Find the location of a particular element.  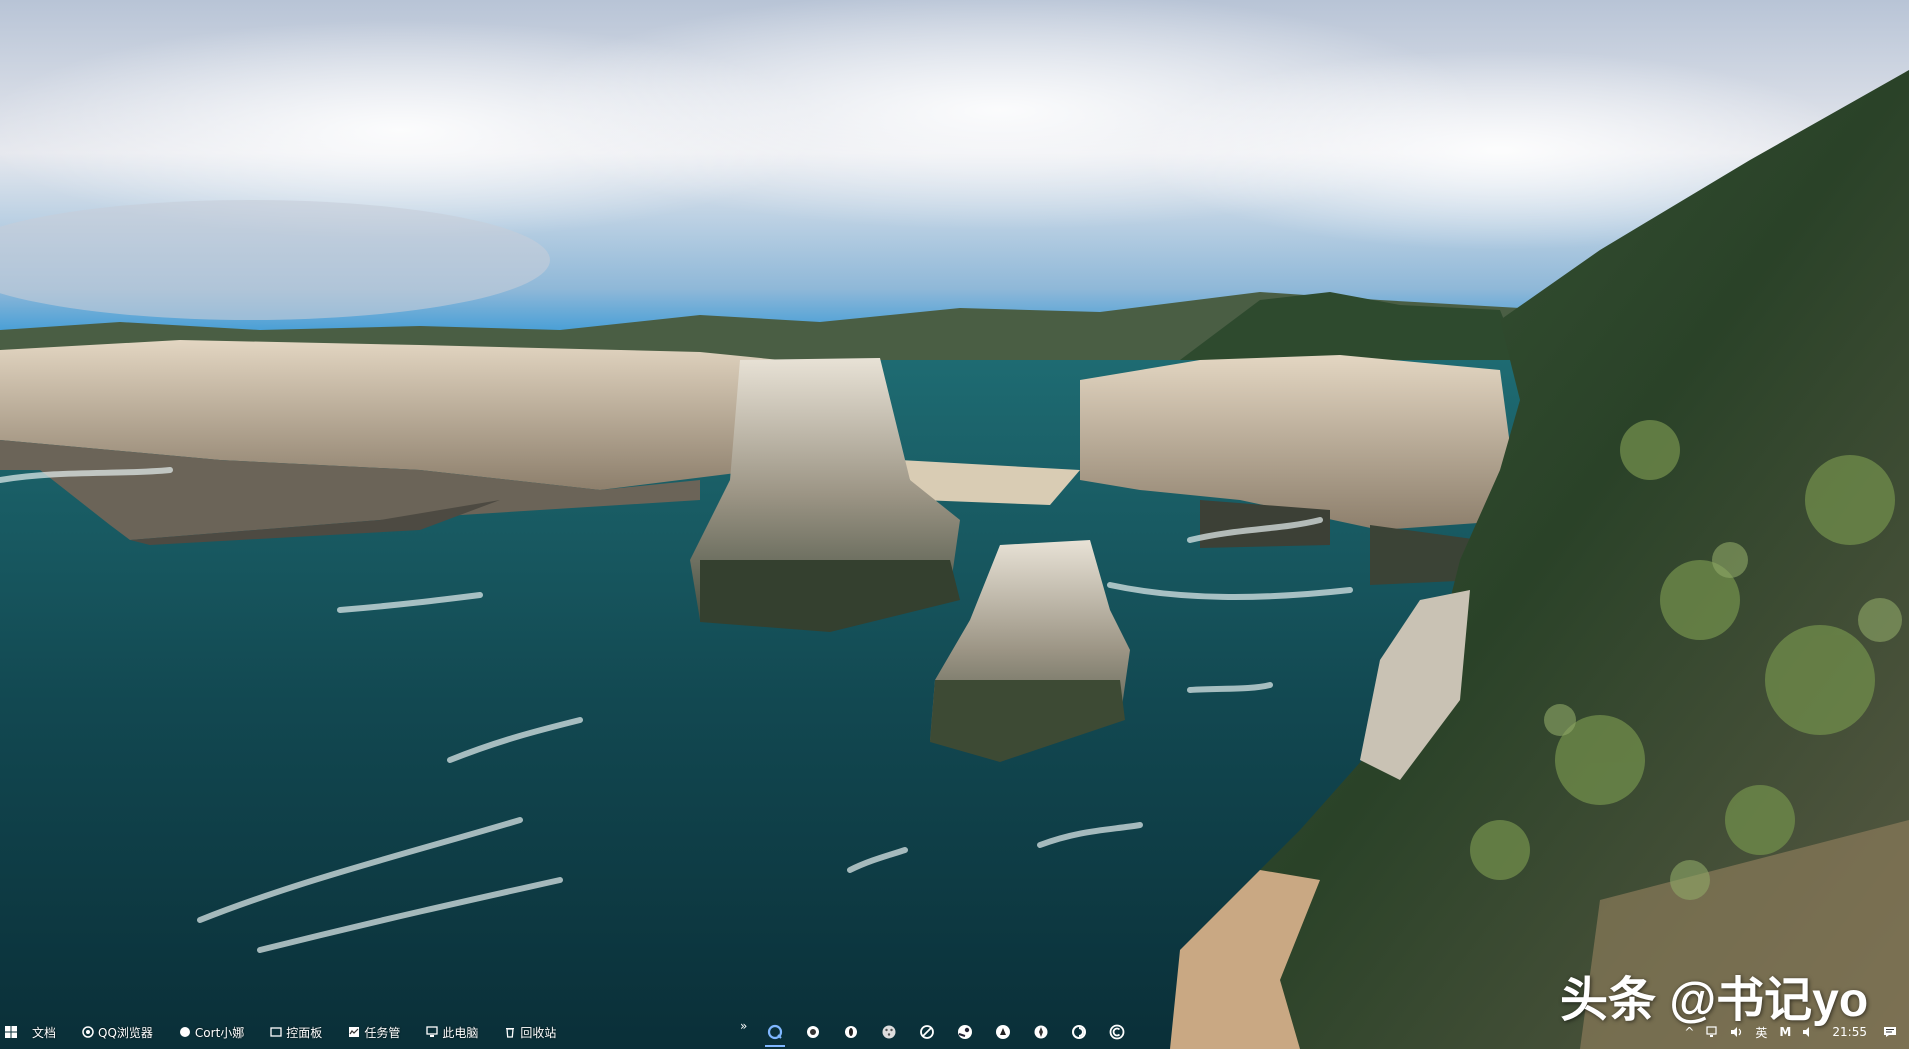

bird-app-icon is located at coordinates (1003, 1032).